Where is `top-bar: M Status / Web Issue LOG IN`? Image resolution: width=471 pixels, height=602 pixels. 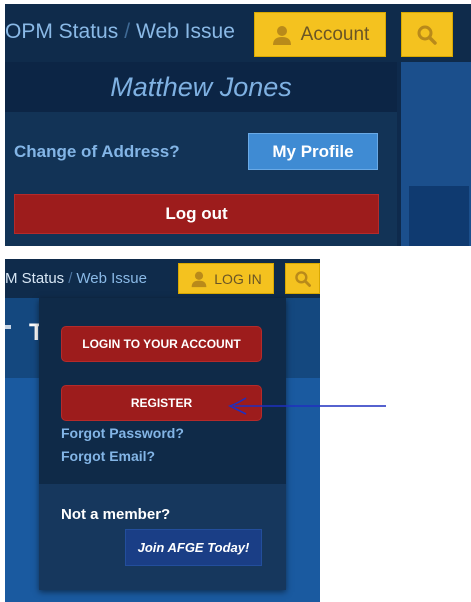 top-bar: M Status / Web Issue LOG IN is located at coordinates (162, 278).